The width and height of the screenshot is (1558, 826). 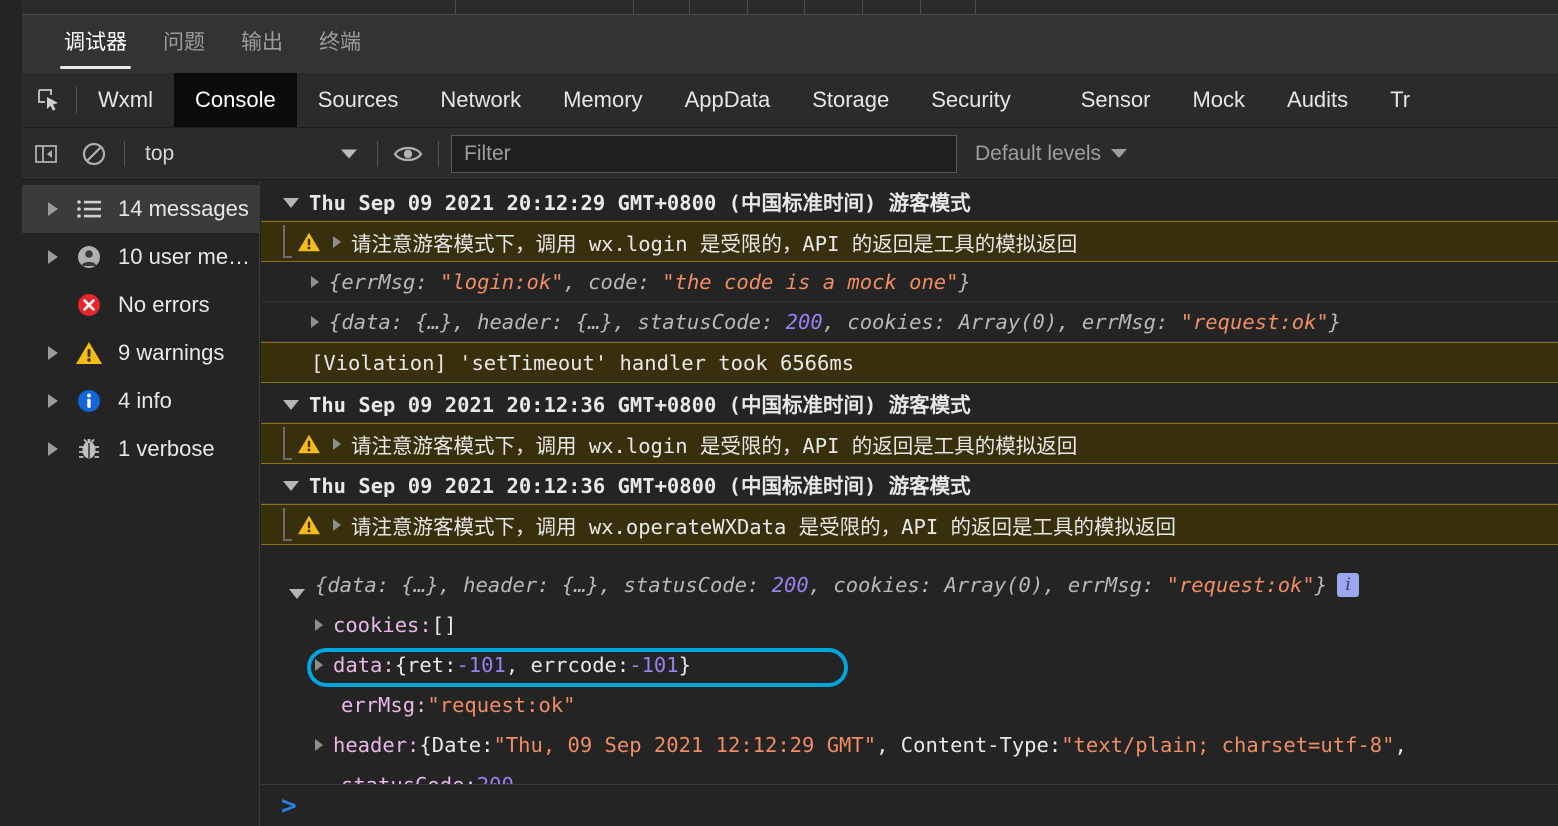 I want to click on sidebar-item-label: No errors, so click(x=164, y=304).